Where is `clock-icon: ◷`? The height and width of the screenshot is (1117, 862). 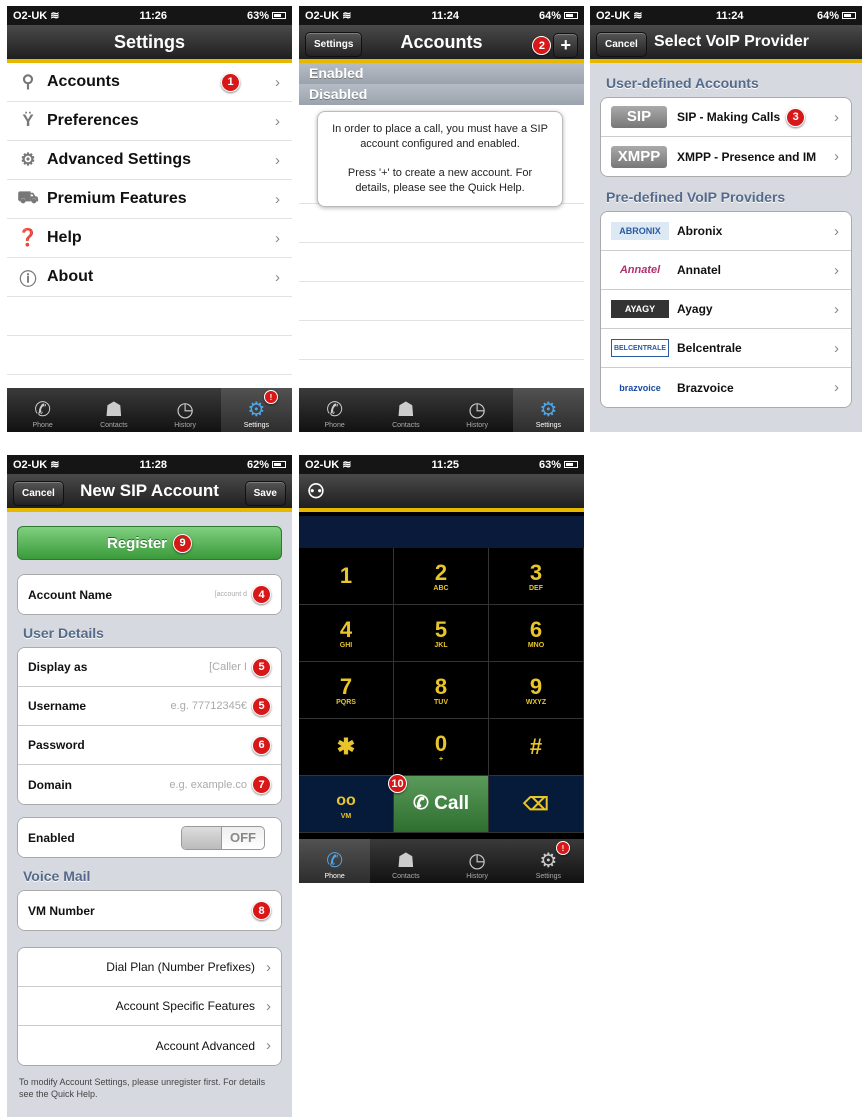
clock-icon: ◷ is located at coordinates (185, 410).